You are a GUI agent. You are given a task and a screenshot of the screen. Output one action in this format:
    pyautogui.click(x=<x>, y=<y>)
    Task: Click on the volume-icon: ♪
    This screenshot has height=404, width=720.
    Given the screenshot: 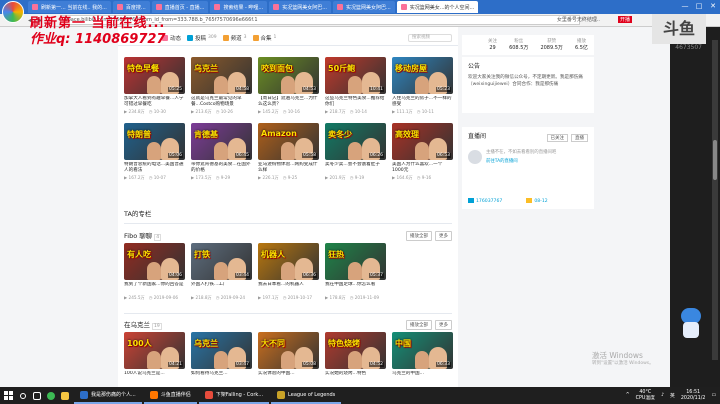 What is the action you would take?
    pyautogui.click(x=662, y=395)
    